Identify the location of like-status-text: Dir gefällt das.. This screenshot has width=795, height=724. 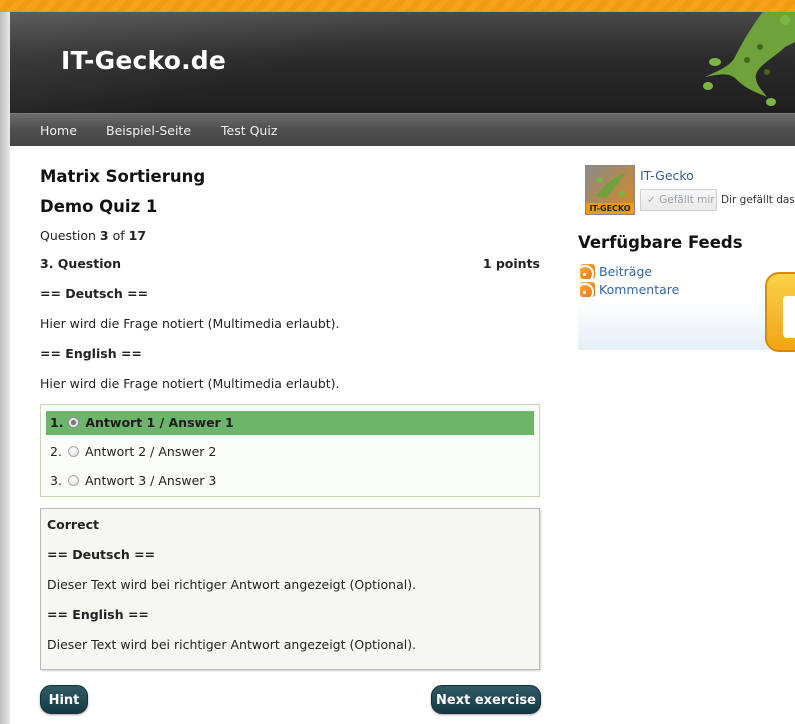
(758, 200).